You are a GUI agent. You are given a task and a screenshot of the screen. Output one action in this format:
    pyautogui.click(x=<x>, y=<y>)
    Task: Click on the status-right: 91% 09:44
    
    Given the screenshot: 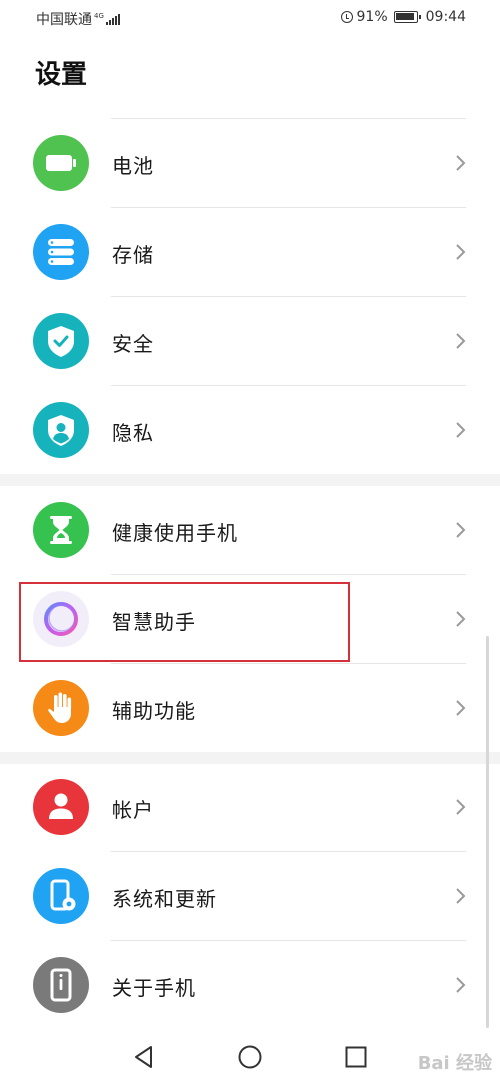 What is the action you would take?
    pyautogui.click(x=403, y=17)
    